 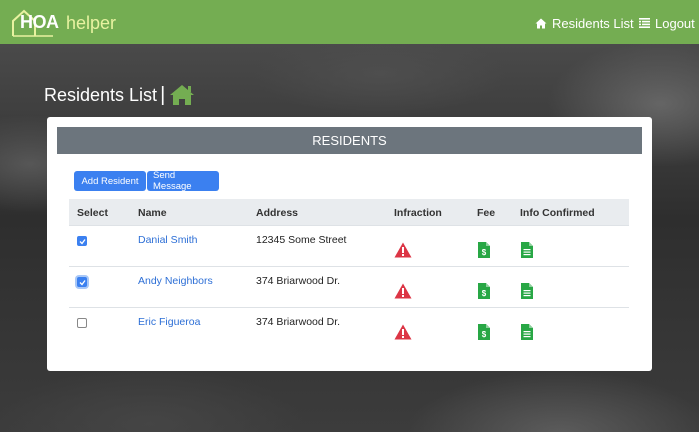 What do you see at coordinates (486, 213) in the screenshot?
I see `column-header-fee: Fee` at bounding box center [486, 213].